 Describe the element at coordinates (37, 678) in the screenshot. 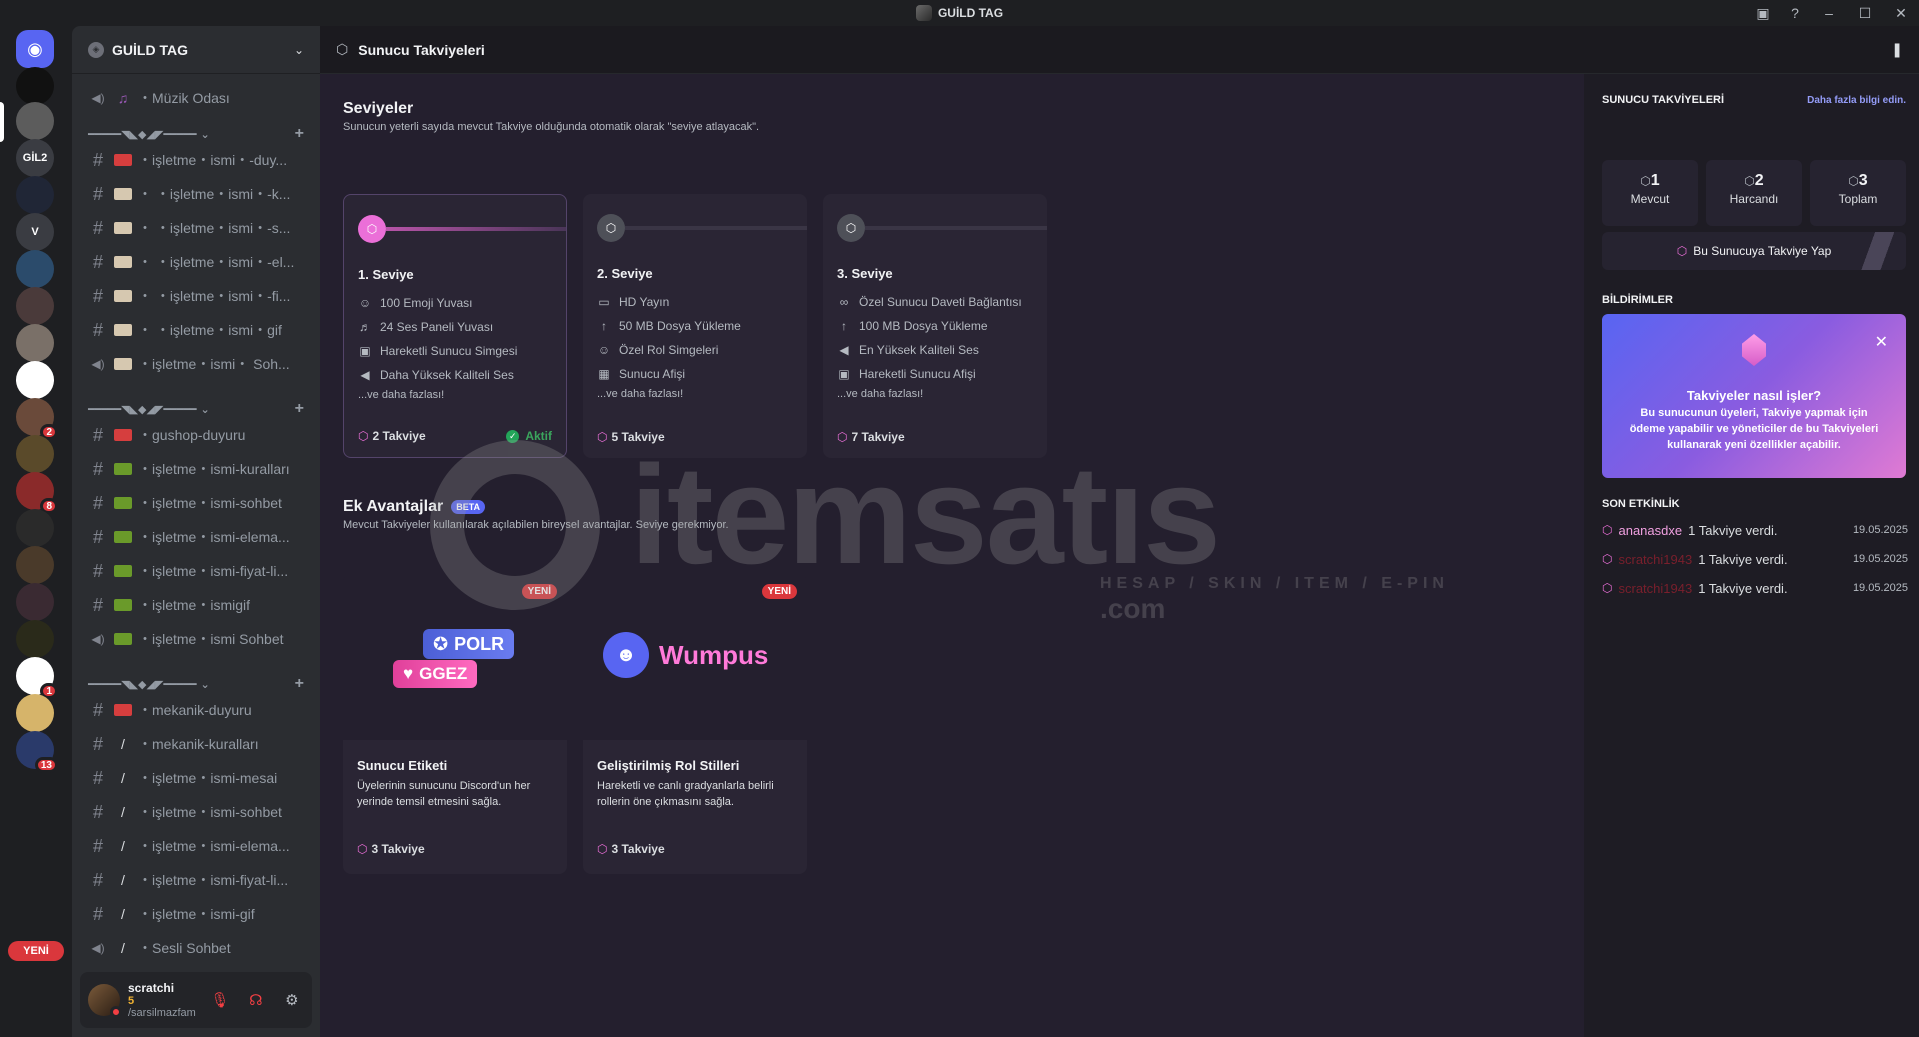

I see `server-icon: 1` at that location.